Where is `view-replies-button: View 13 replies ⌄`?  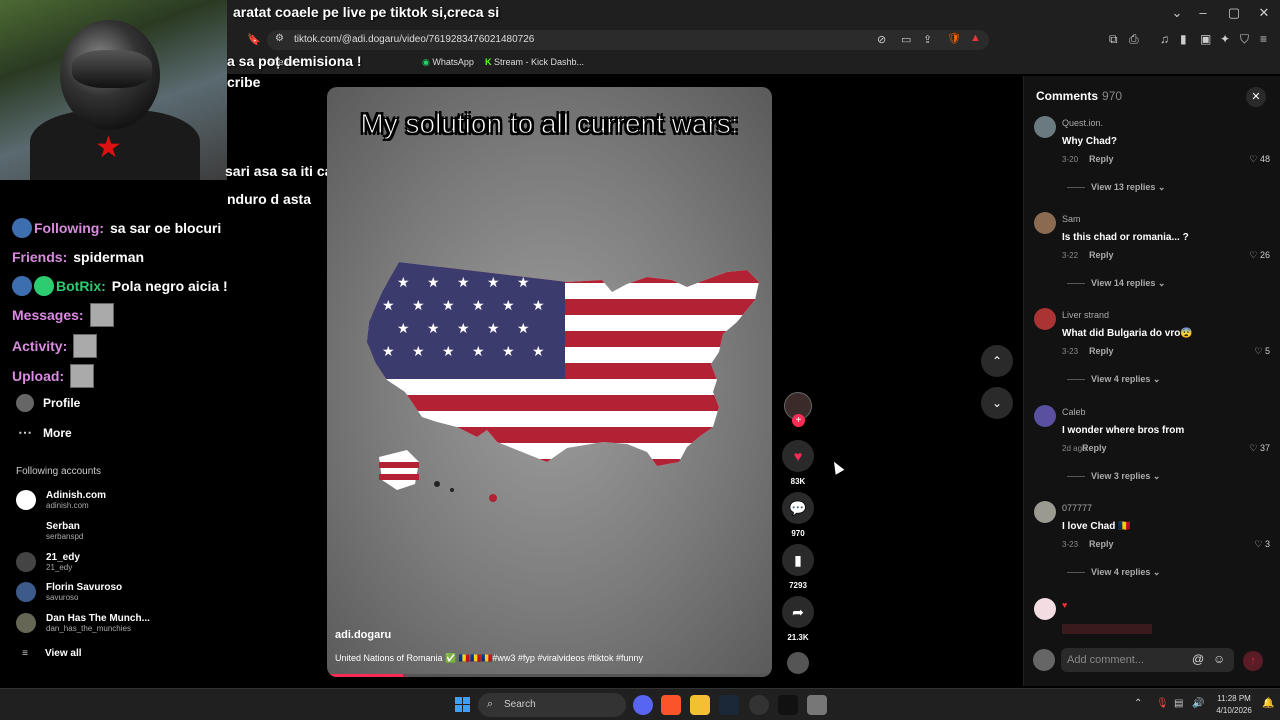
view-replies-button: View 13 replies ⌄ is located at coordinates (1116, 187).